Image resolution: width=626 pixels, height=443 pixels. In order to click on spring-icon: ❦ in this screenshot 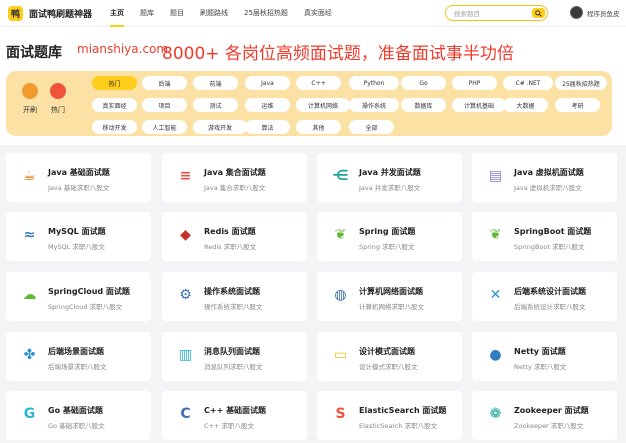, I will do `click(340, 234)`.